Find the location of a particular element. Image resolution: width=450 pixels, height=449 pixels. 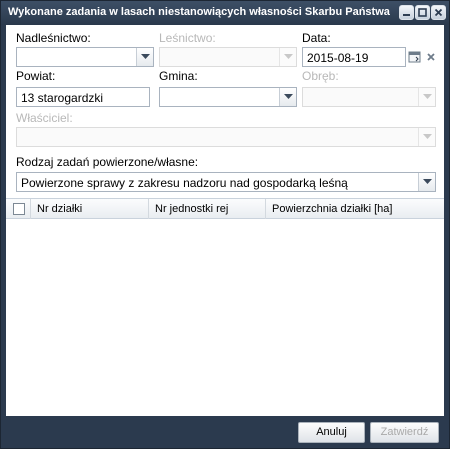

select-all-checkbox is located at coordinates (19, 209).